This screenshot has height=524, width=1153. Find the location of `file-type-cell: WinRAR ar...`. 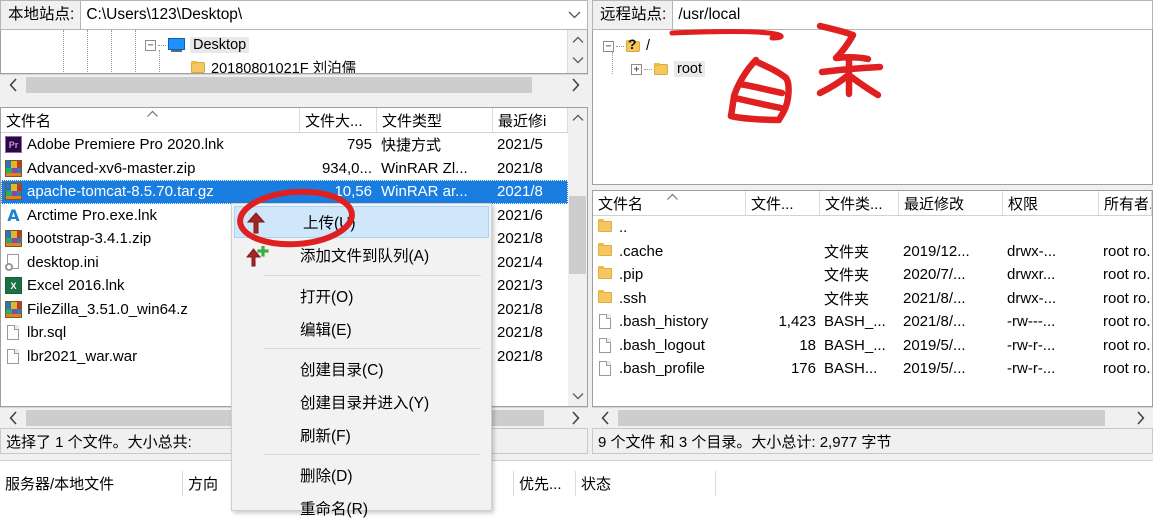

file-type-cell: WinRAR ar... is located at coordinates (424, 192).